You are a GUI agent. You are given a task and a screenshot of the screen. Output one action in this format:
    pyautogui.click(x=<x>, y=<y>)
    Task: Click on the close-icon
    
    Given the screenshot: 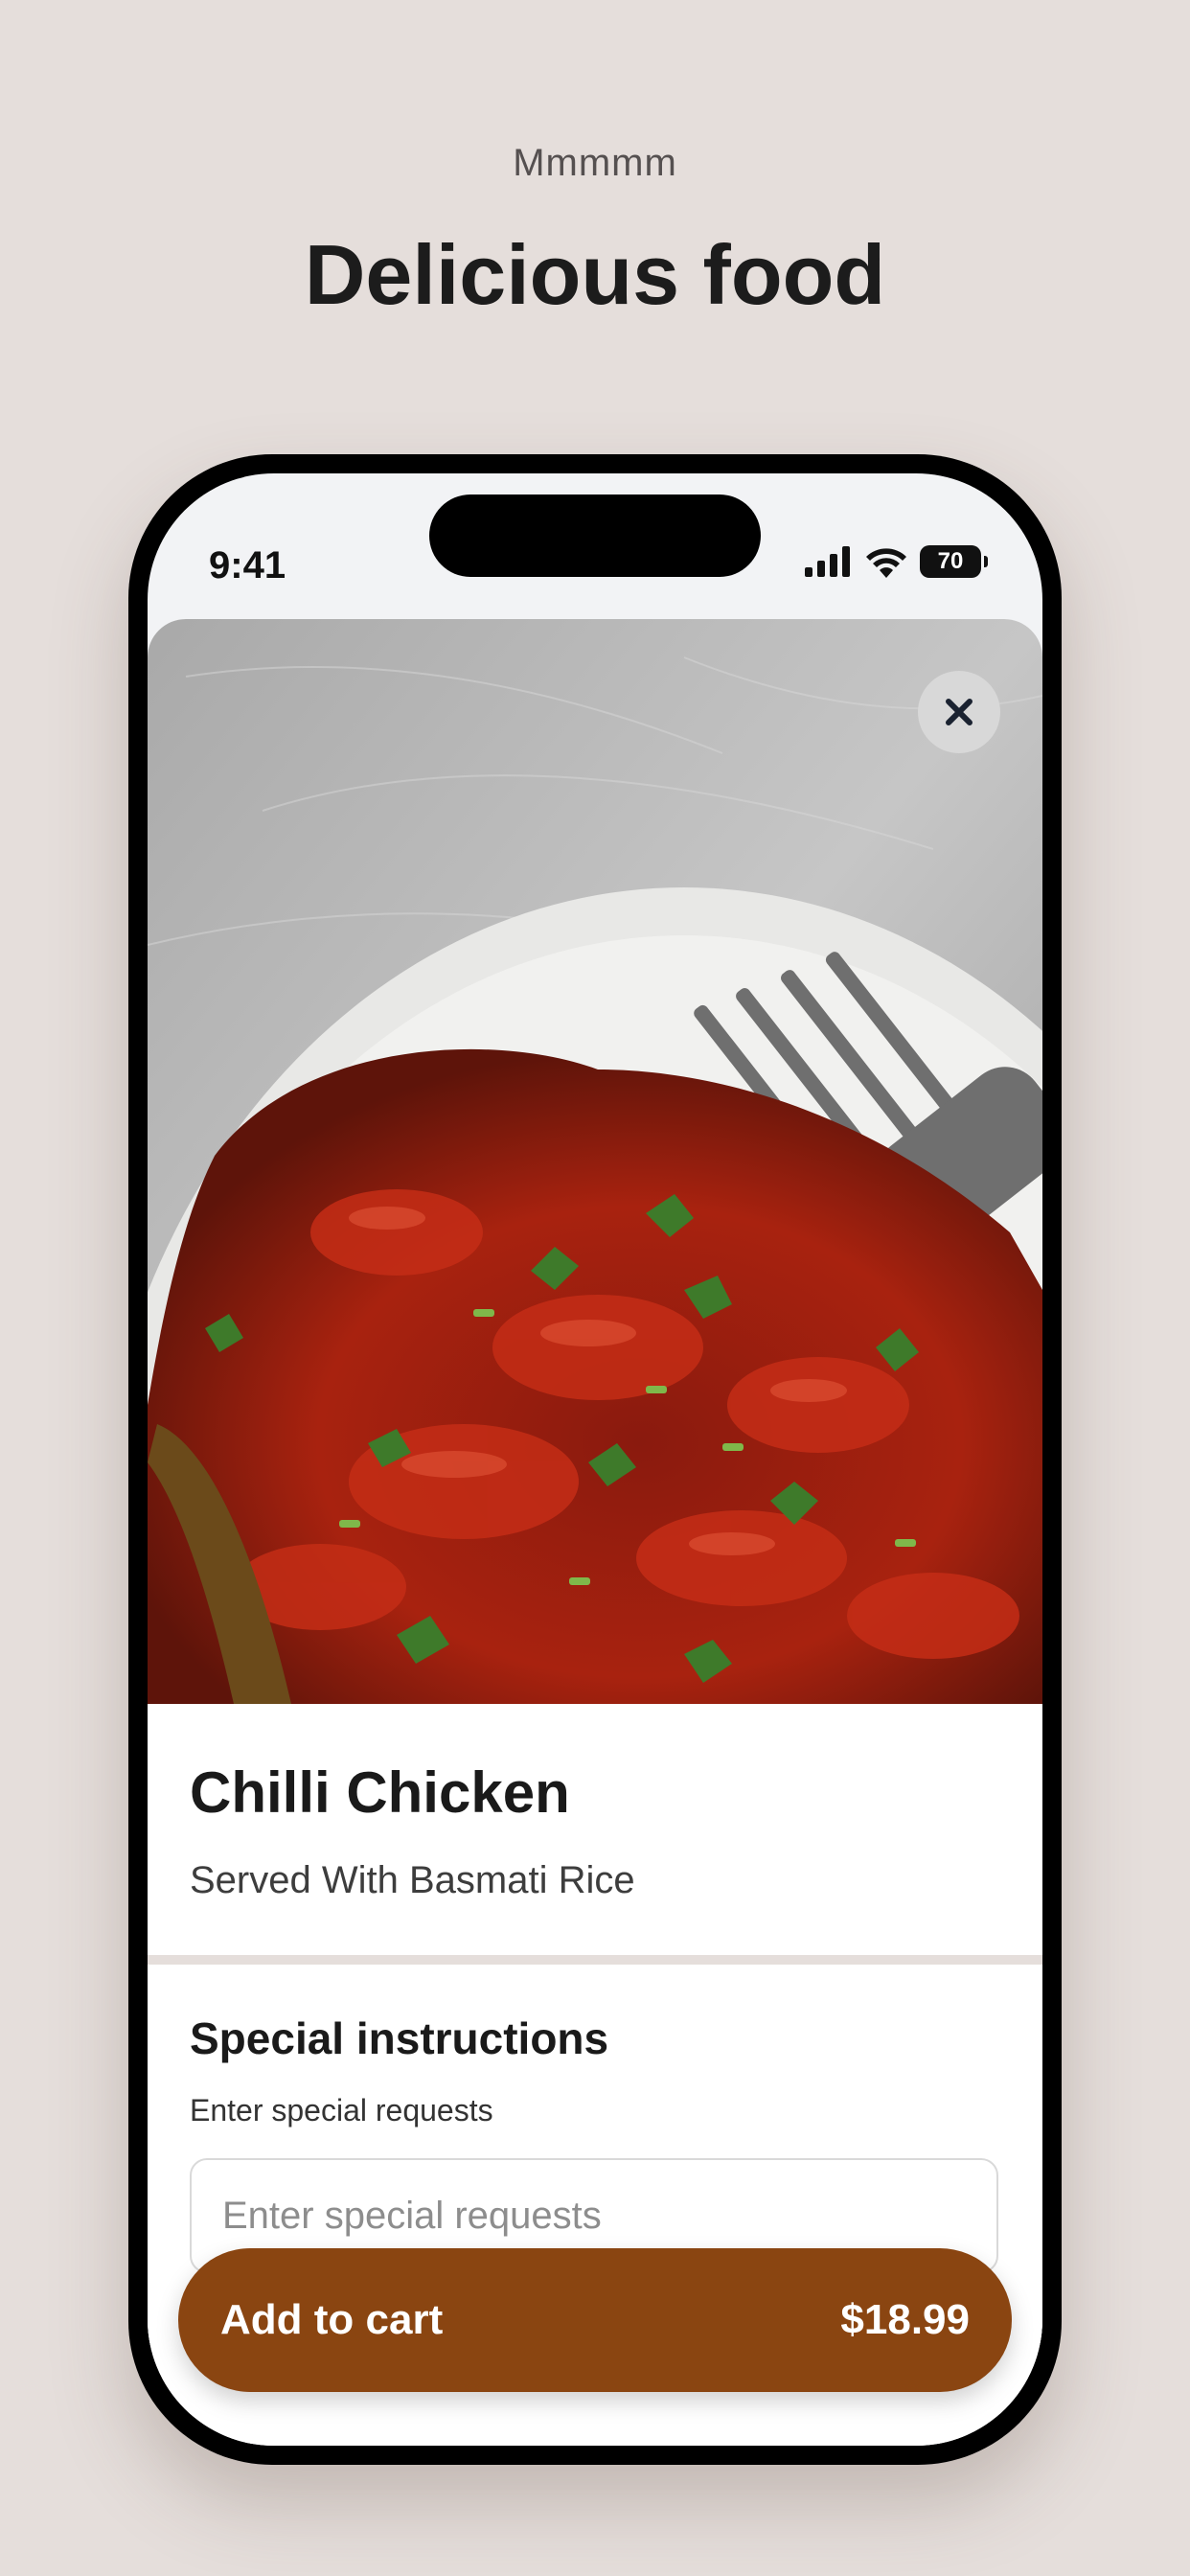 What is the action you would take?
    pyautogui.click(x=960, y=712)
    